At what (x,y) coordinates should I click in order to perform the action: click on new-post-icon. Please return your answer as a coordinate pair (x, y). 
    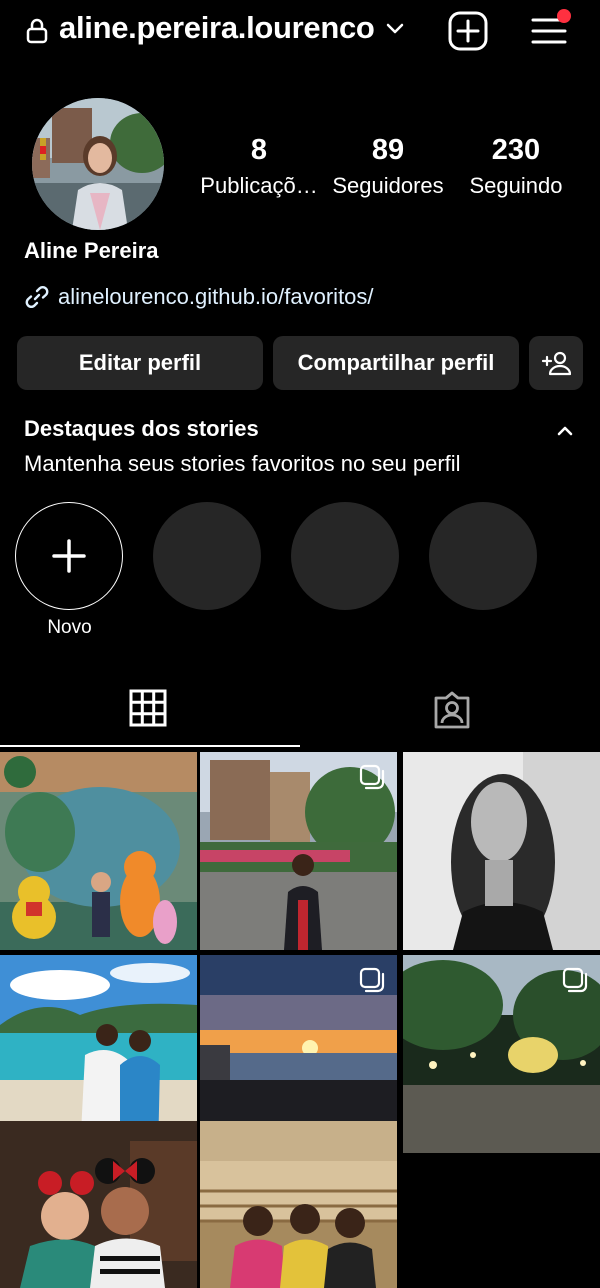
    Looking at the image, I should click on (468, 31).